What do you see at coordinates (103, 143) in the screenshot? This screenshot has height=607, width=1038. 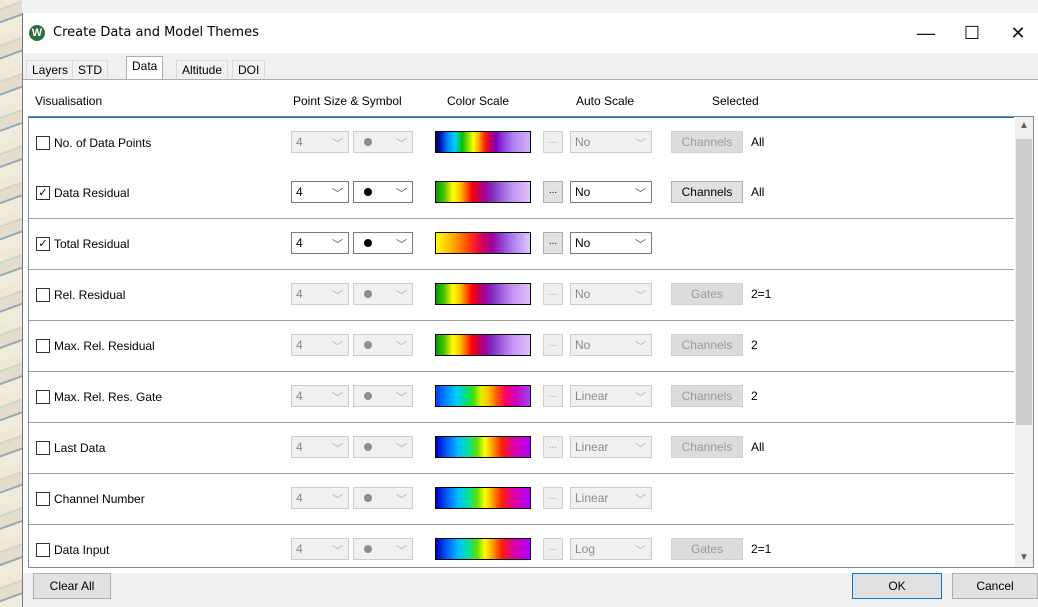 I see `row-label: No. of Data Points` at bounding box center [103, 143].